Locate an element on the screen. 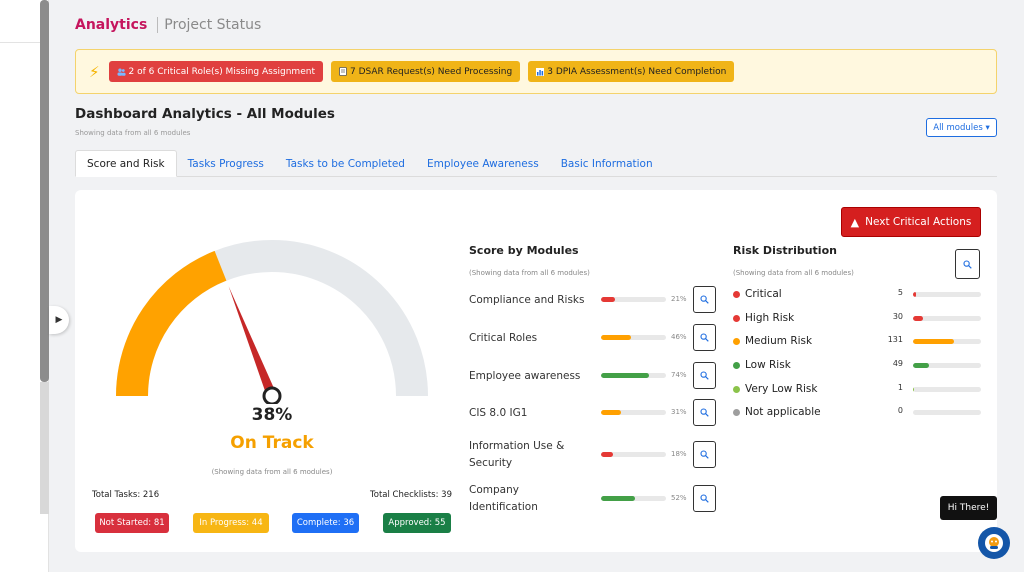 The image size is (1024, 572). risk-distribution-subtitle: (Showing data from all 6 modules) is located at coordinates (793, 273).